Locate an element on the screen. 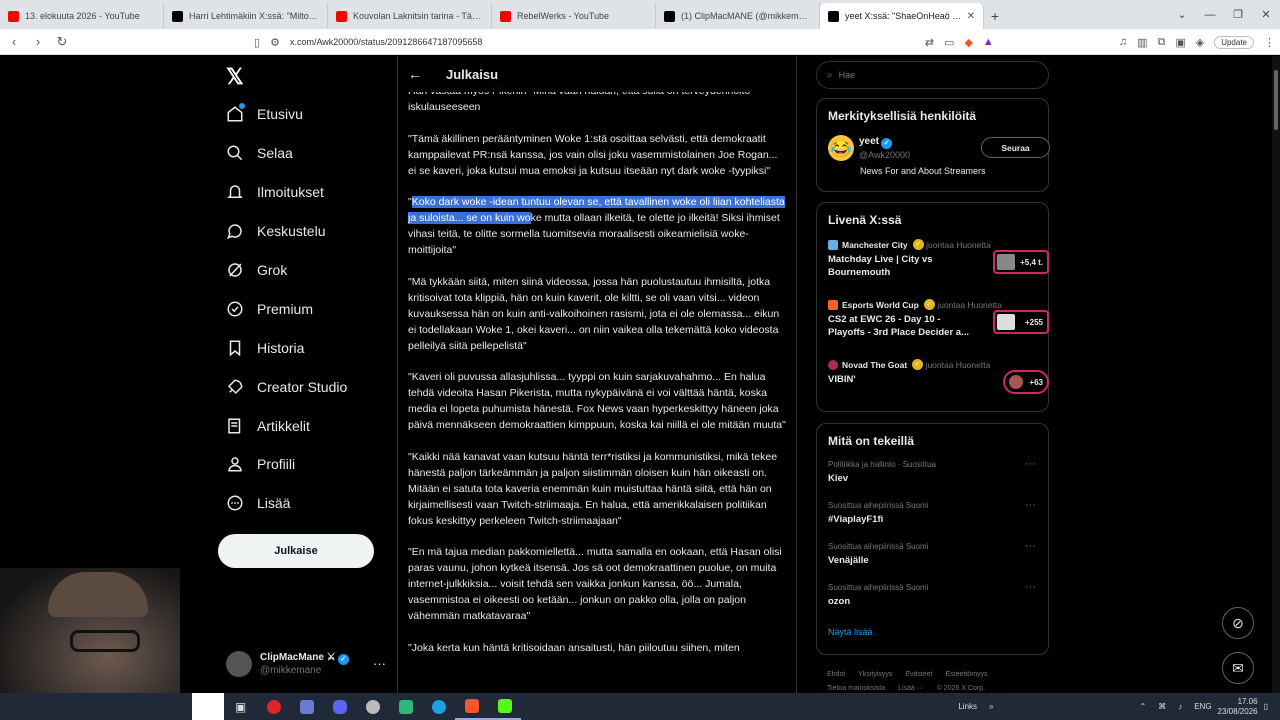 This screenshot has width=1280, height=720. x-logo-icon: 𝕏 is located at coordinates (238, 76).